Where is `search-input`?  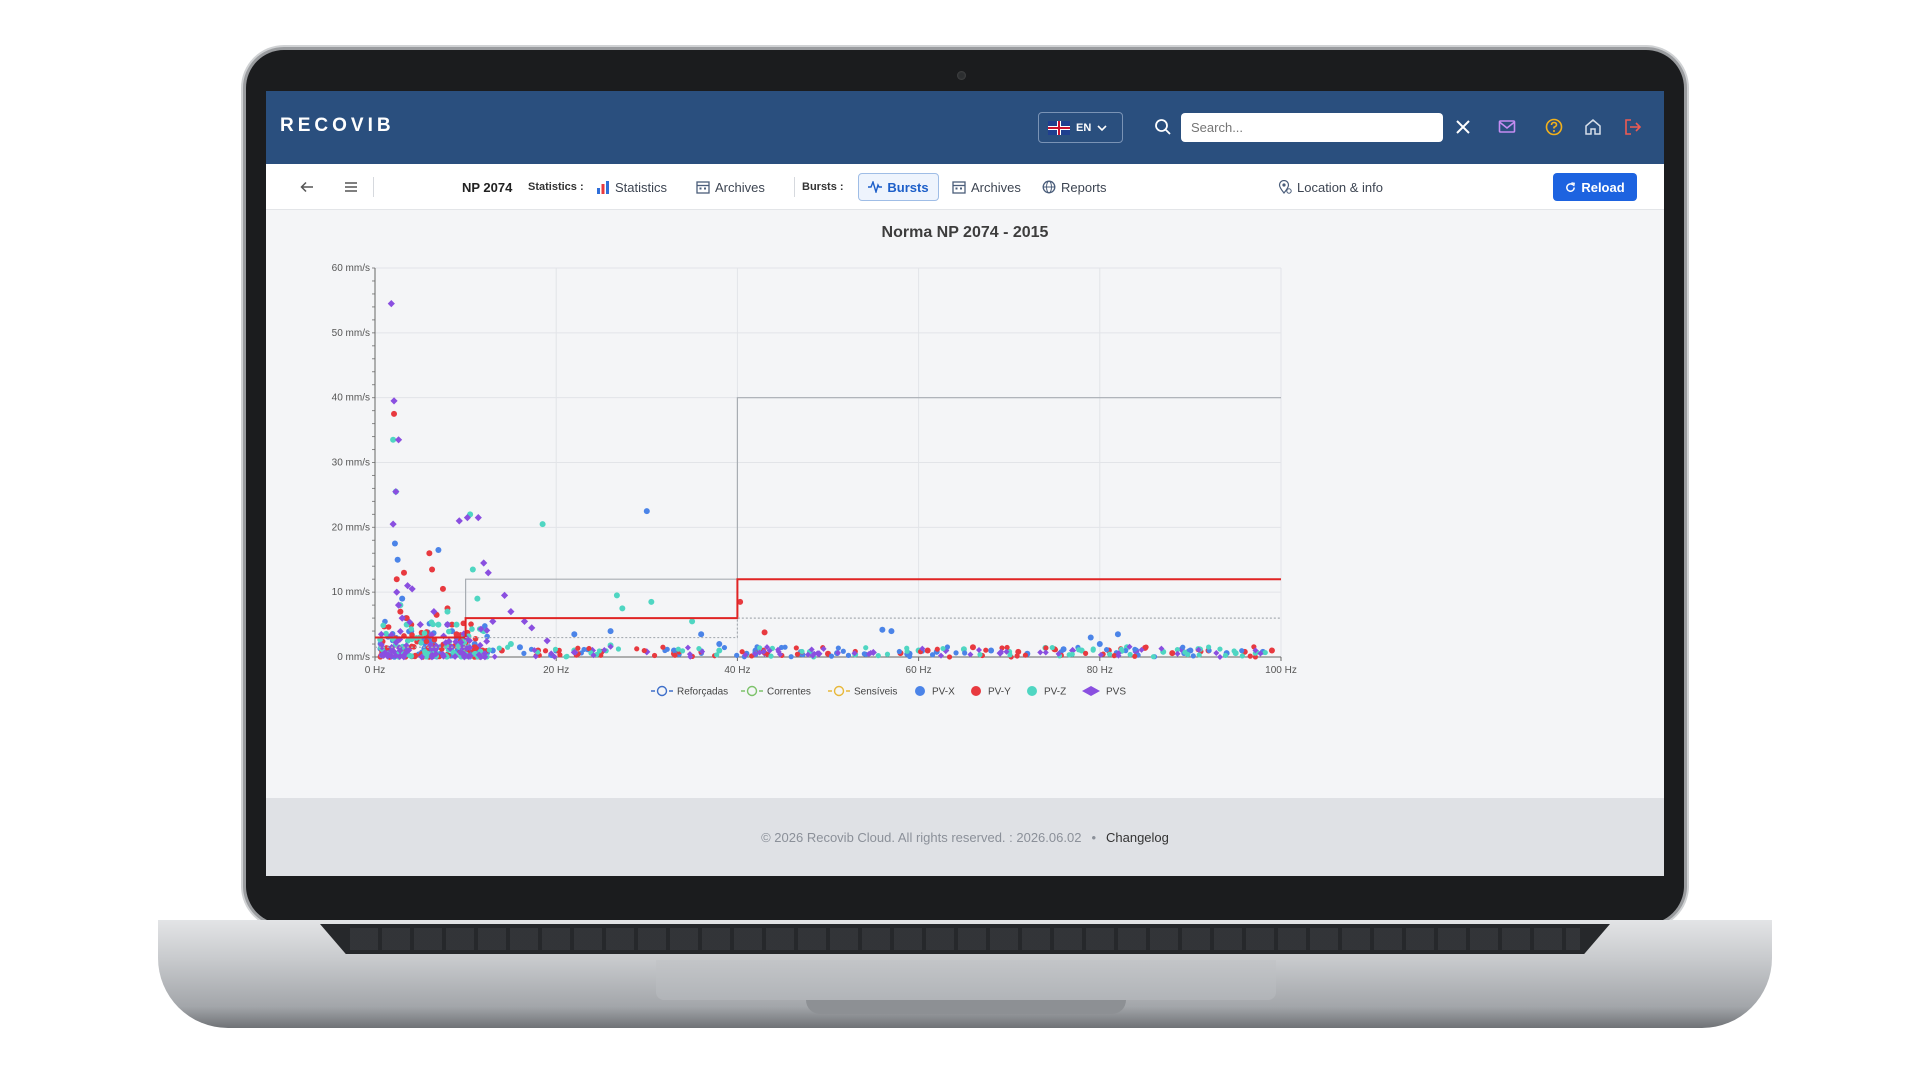 search-input is located at coordinates (1312, 127).